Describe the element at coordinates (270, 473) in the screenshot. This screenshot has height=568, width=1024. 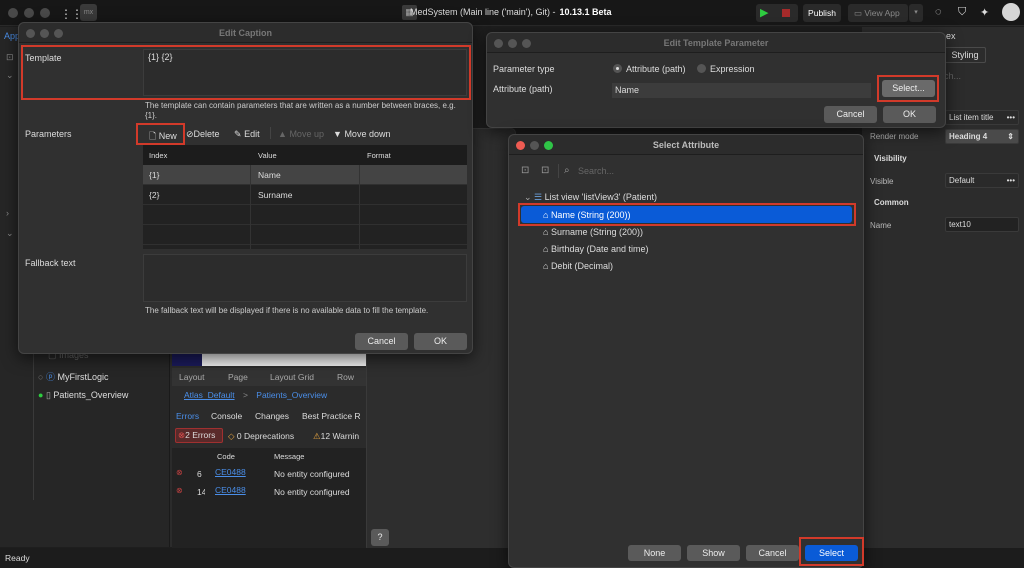
I see `error-row: ⊗ 6 CE0488 No entity configured` at that location.